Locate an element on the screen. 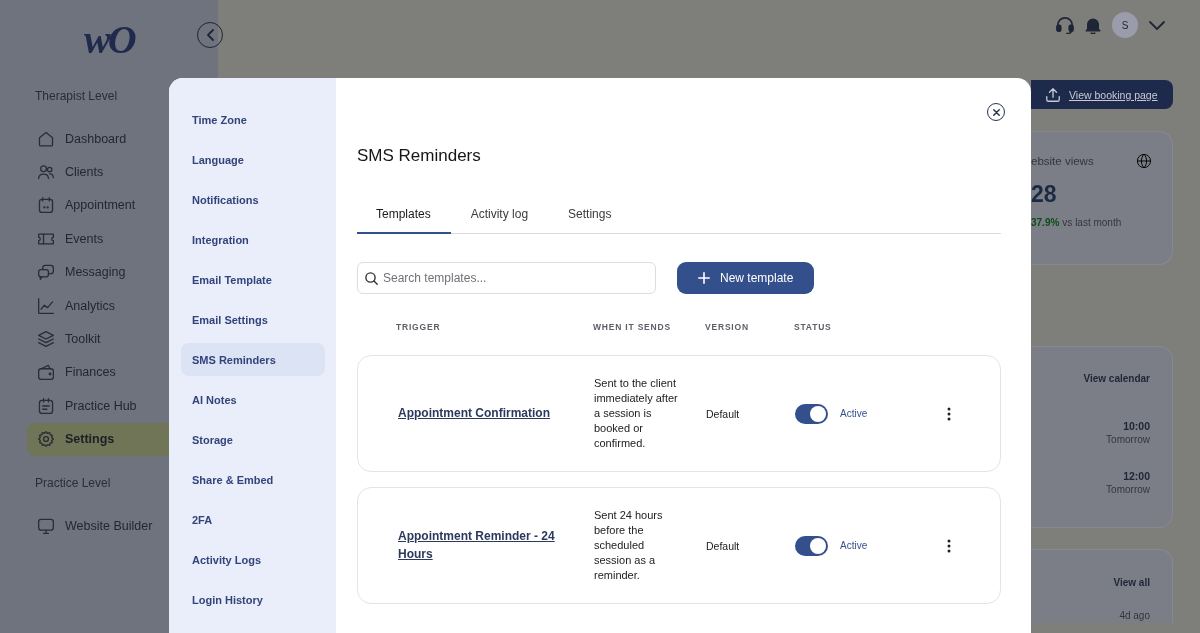  appointment-time: 10:00 is located at coordinates (1136, 426).